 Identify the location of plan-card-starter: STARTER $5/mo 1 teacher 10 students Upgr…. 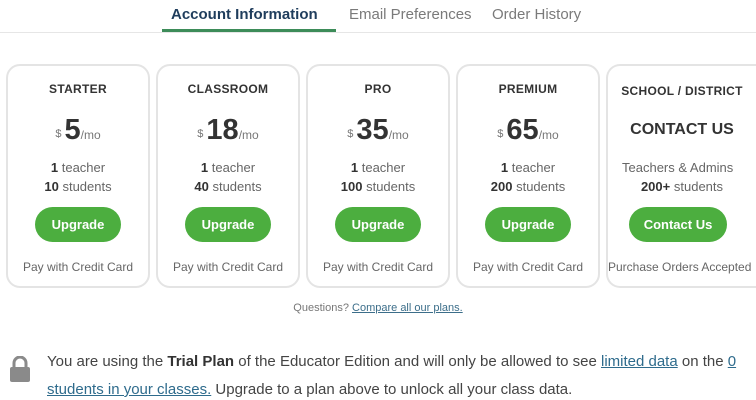
(78, 176).